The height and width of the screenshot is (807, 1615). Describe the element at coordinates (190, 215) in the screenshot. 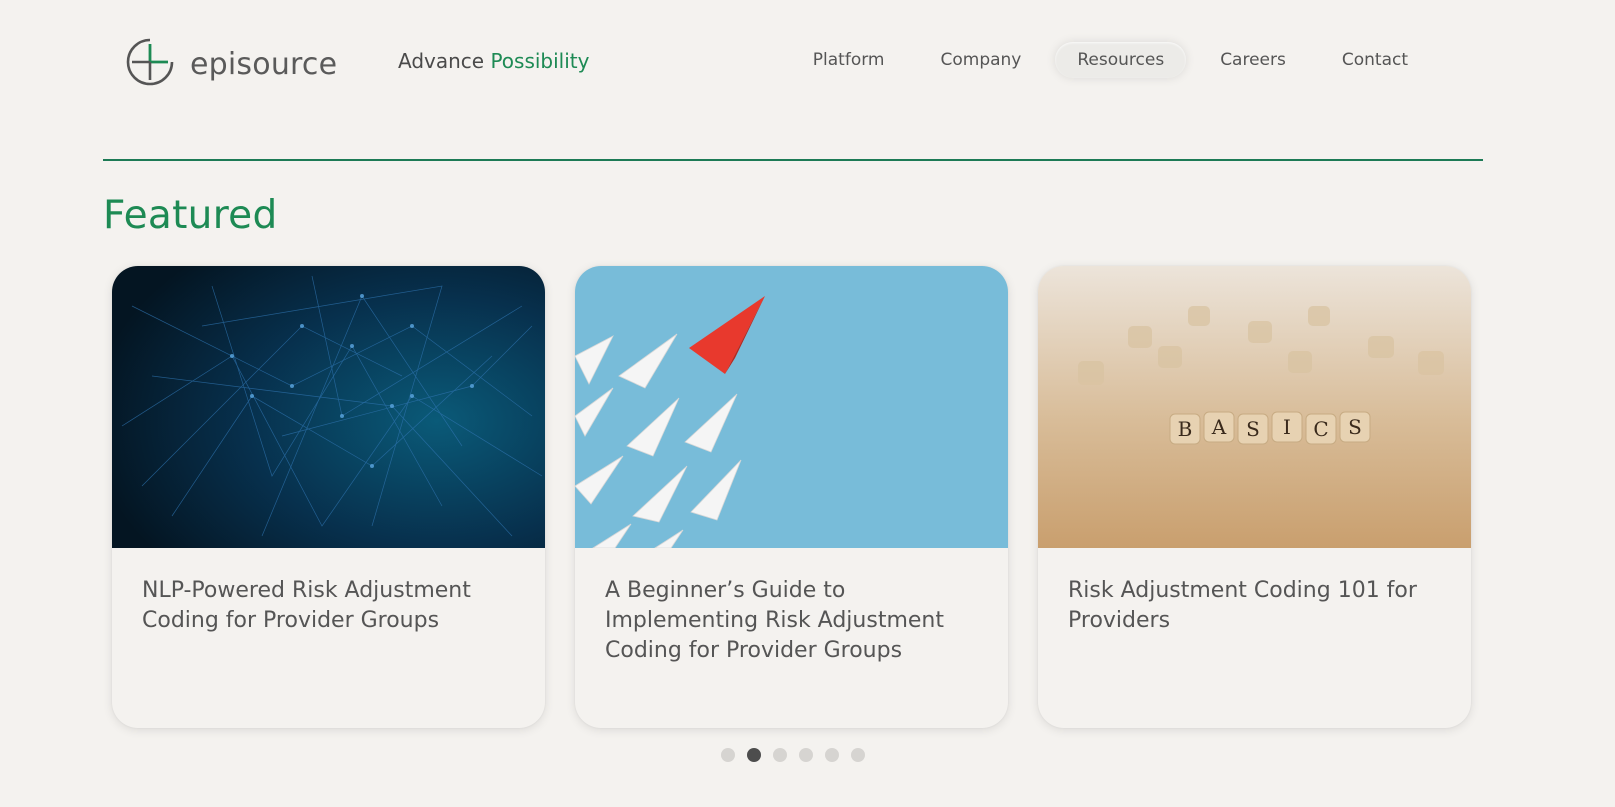

I see `featured-heading: Featured` at that location.